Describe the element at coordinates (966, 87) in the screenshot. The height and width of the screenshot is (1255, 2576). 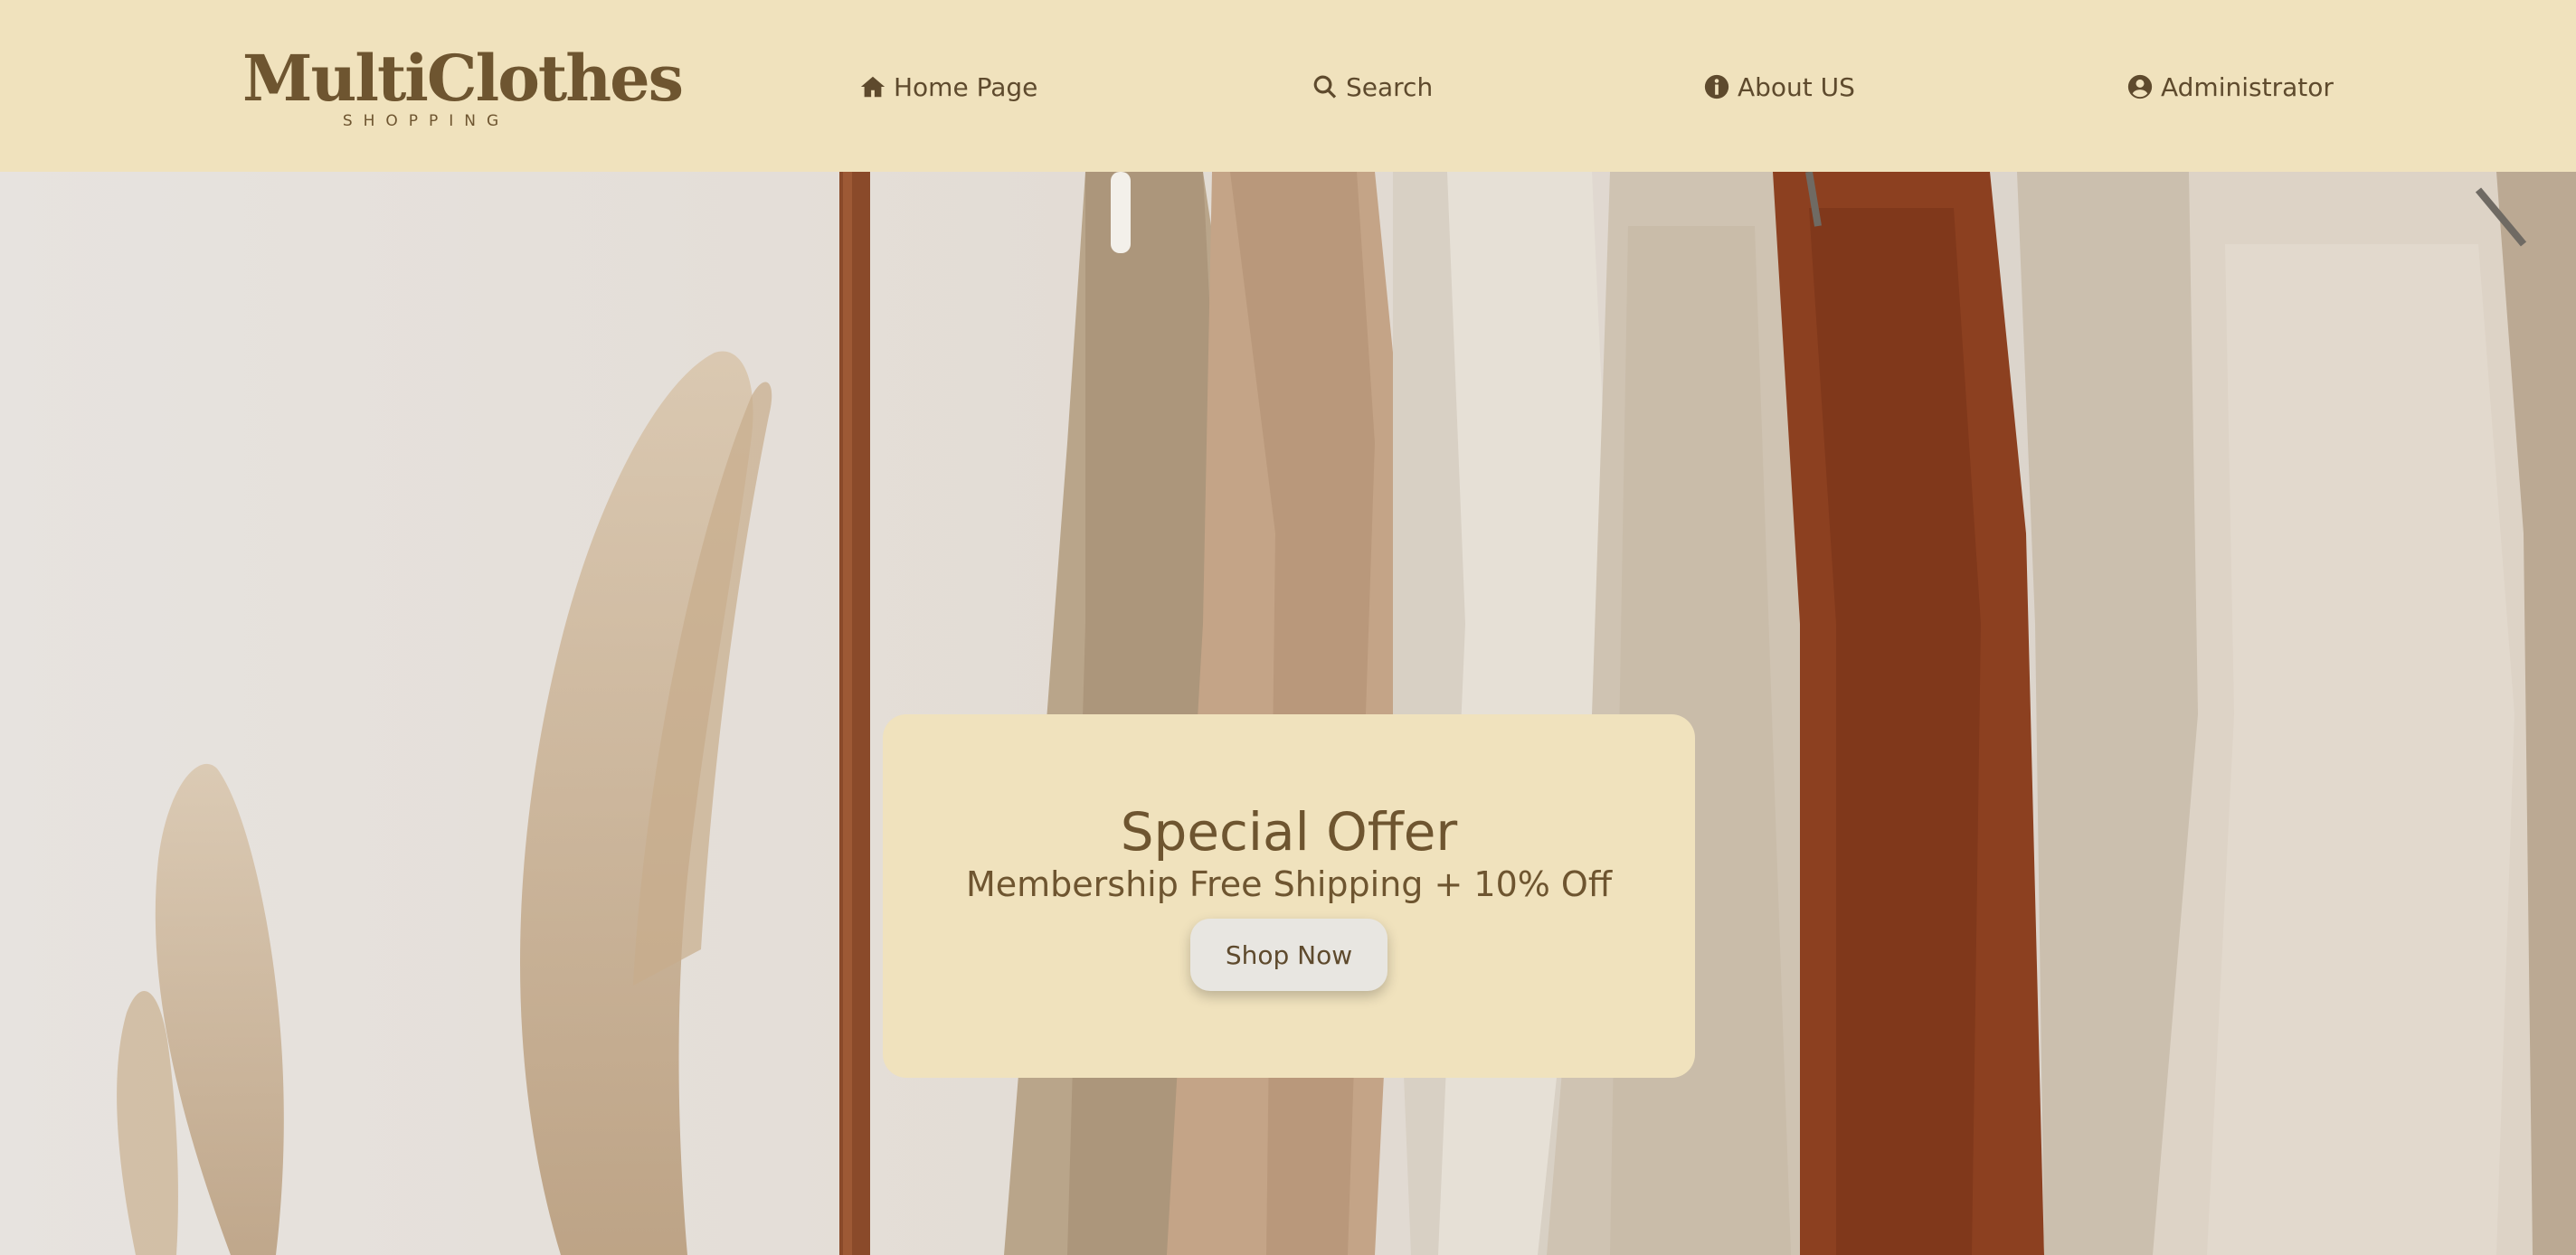
I see `nav-home-label: Home Page` at that location.